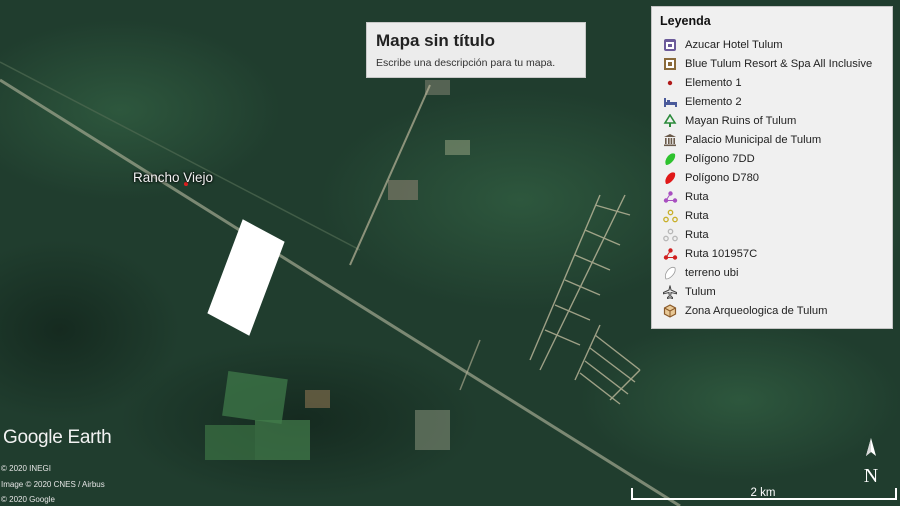 The height and width of the screenshot is (506, 900). I want to click on dot-icon, so click(670, 83).